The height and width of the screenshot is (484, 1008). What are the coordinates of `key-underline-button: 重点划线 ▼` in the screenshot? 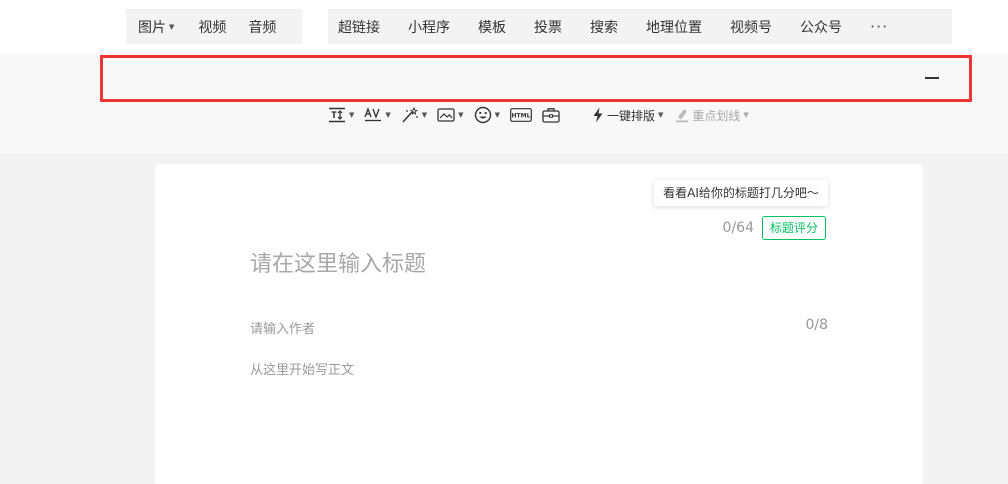 It's located at (712, 115).